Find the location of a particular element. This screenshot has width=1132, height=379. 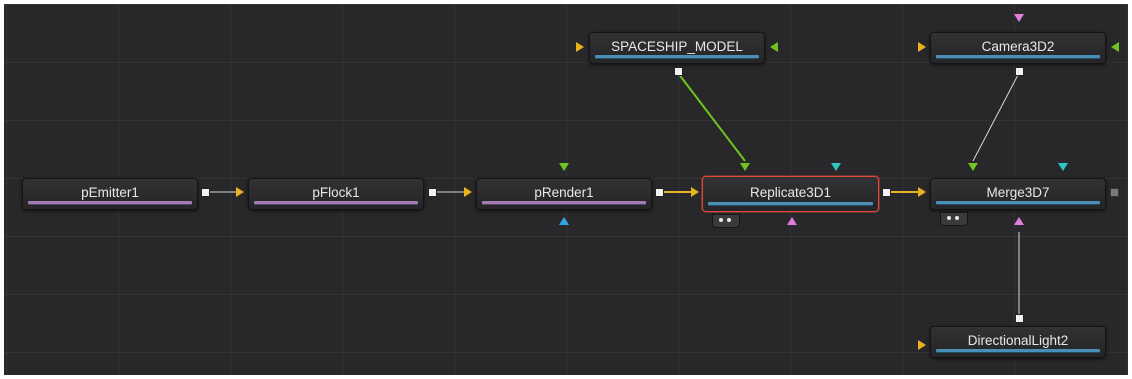

replicate3d1-input-arrow-icon is located at coordinates (695, 192).